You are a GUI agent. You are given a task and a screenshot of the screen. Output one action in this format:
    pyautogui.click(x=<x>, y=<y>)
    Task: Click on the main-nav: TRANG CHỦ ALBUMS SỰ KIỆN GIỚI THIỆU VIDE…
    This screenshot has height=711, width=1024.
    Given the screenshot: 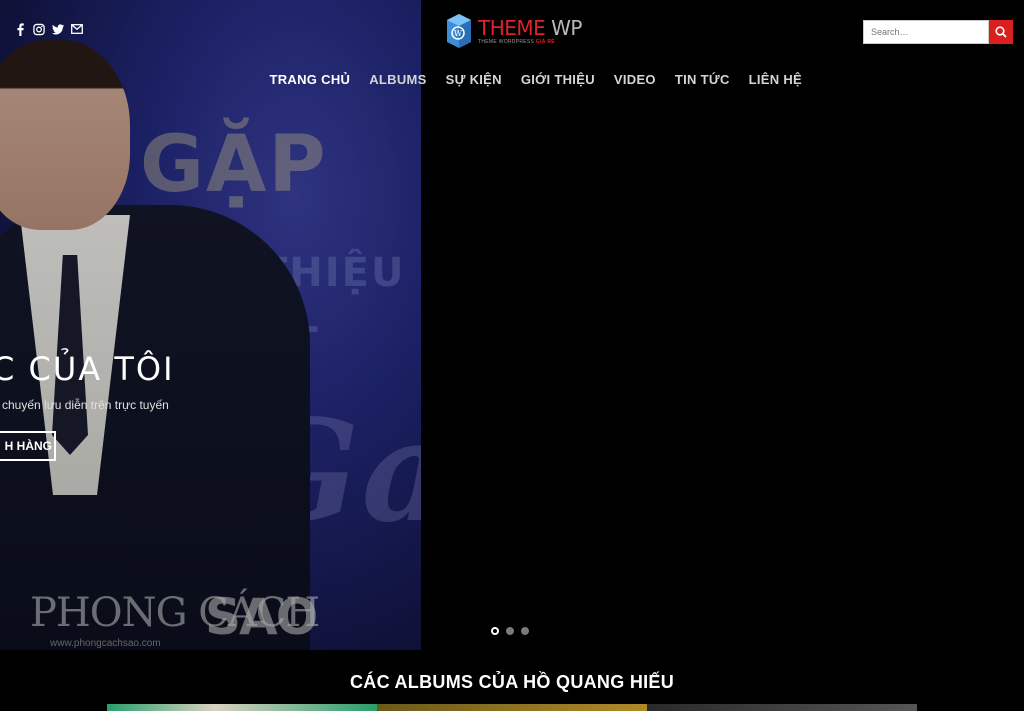 What is the action you would take?
    pyautogui.click(x=536, y=79)
    